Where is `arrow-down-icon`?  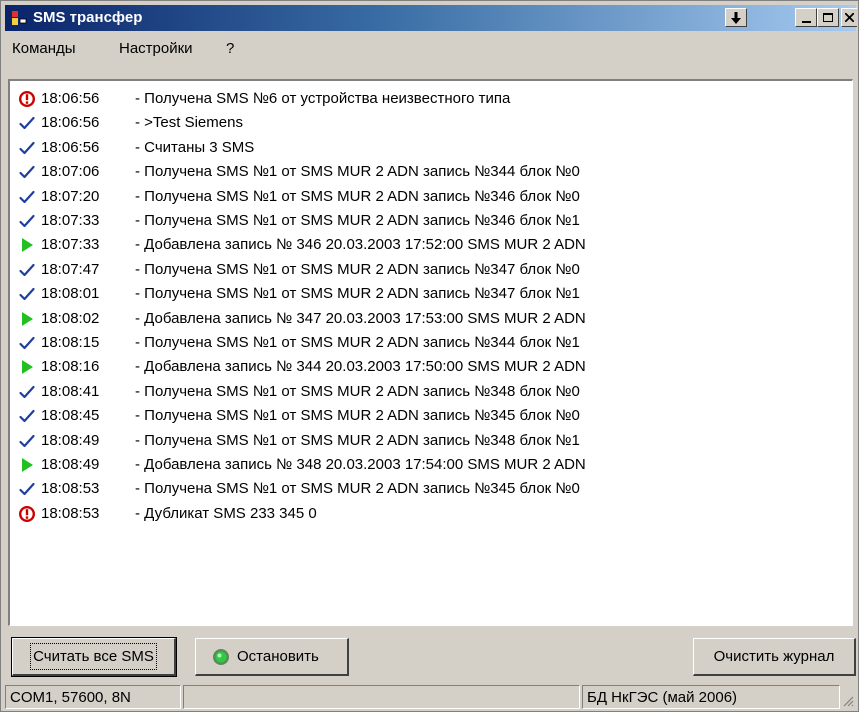 arrow-down-icon is located at coordinates (736, 17).